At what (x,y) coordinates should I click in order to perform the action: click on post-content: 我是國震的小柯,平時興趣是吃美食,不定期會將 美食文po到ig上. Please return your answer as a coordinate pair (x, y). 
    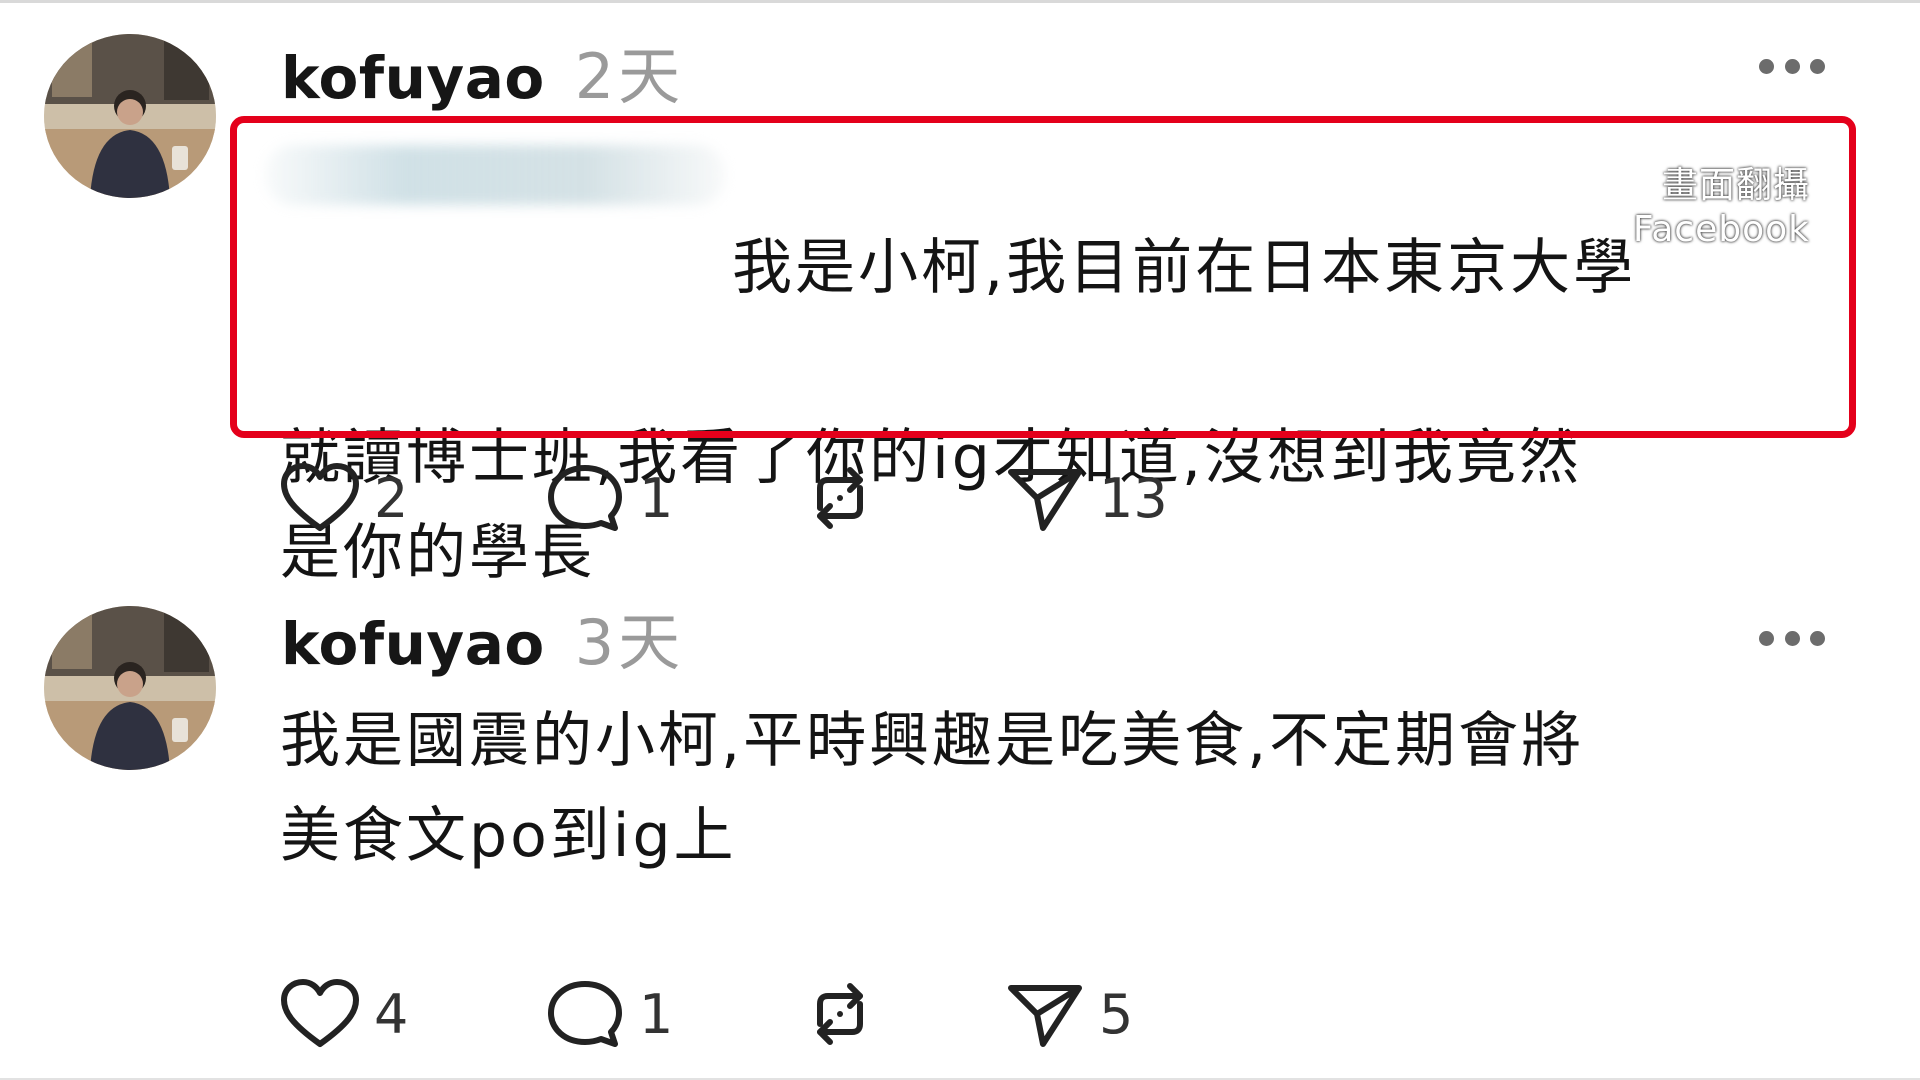
    Looking at the image, I should click on (932, 788).